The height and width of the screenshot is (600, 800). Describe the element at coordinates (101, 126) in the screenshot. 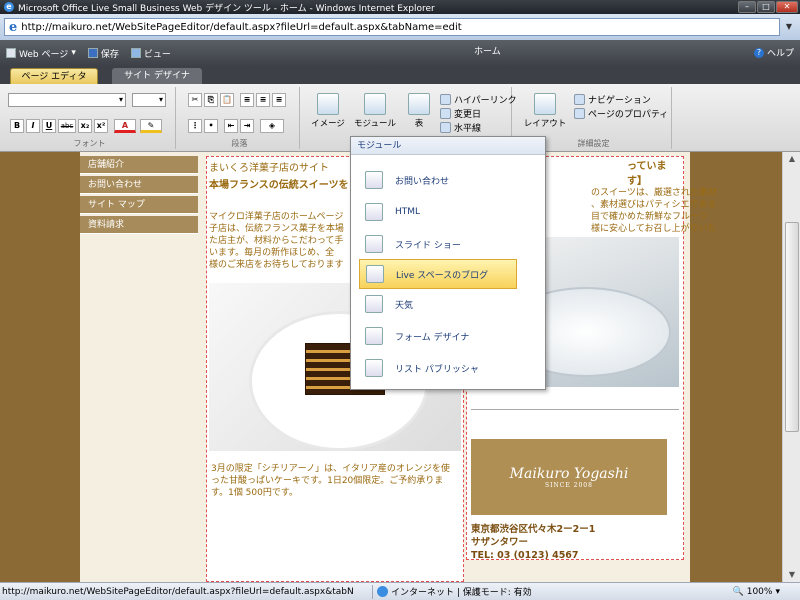

I see `superscript-button: x²` at that location.